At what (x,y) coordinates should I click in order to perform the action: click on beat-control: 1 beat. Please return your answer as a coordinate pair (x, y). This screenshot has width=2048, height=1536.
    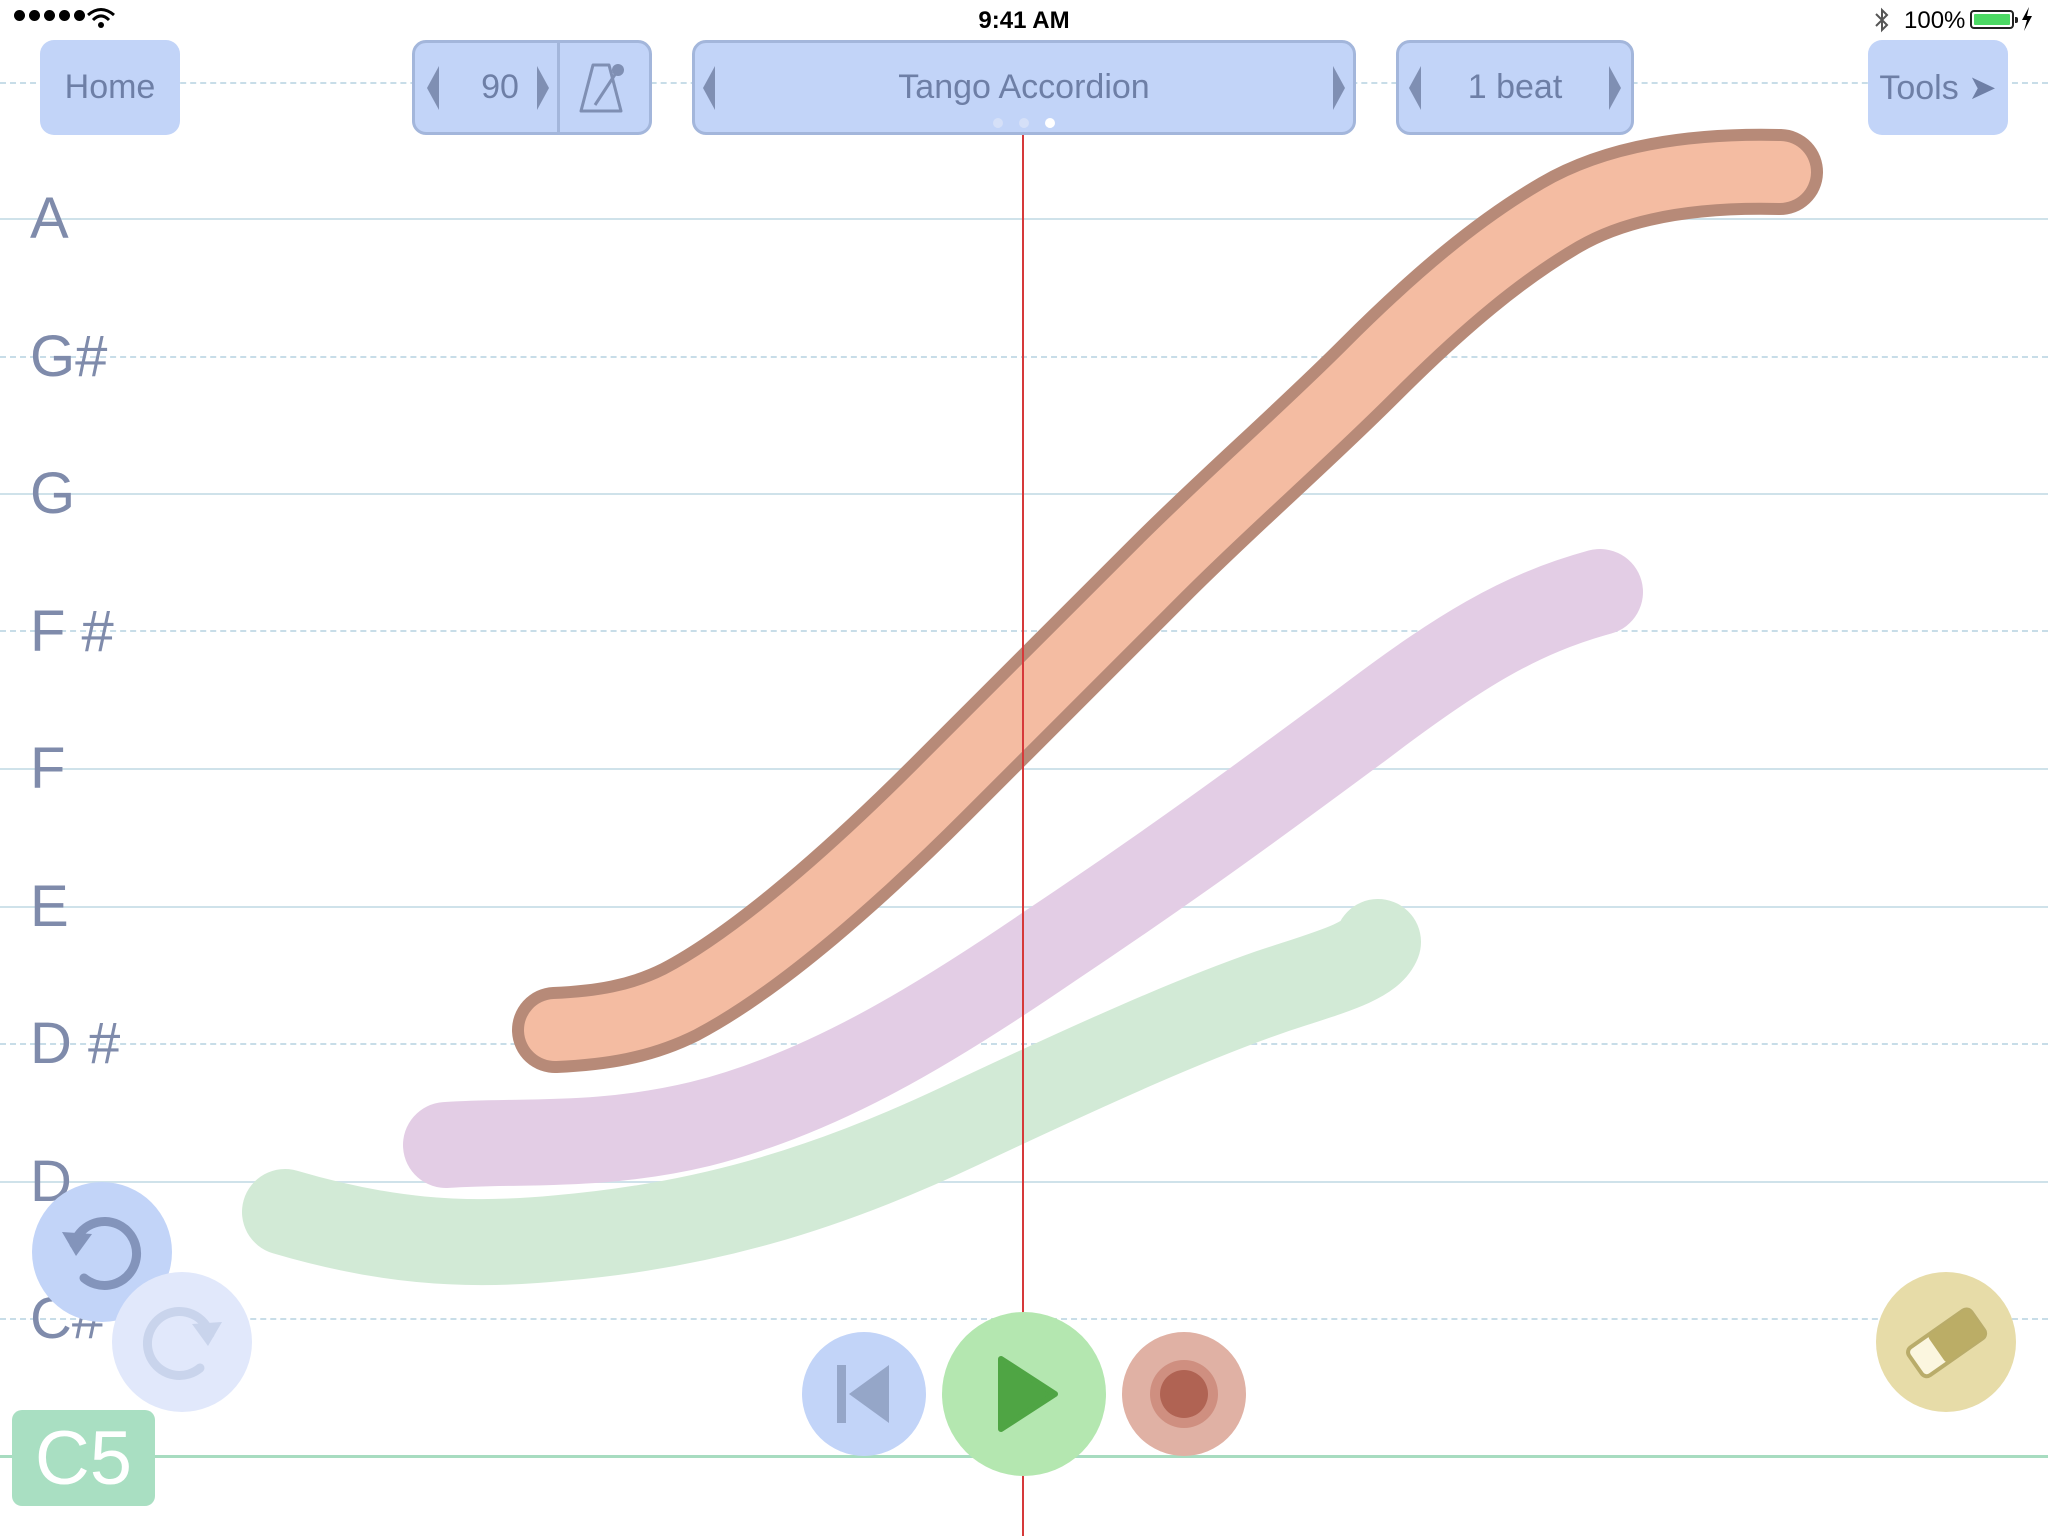
    Looking at the image, I should click on (1515, 87).